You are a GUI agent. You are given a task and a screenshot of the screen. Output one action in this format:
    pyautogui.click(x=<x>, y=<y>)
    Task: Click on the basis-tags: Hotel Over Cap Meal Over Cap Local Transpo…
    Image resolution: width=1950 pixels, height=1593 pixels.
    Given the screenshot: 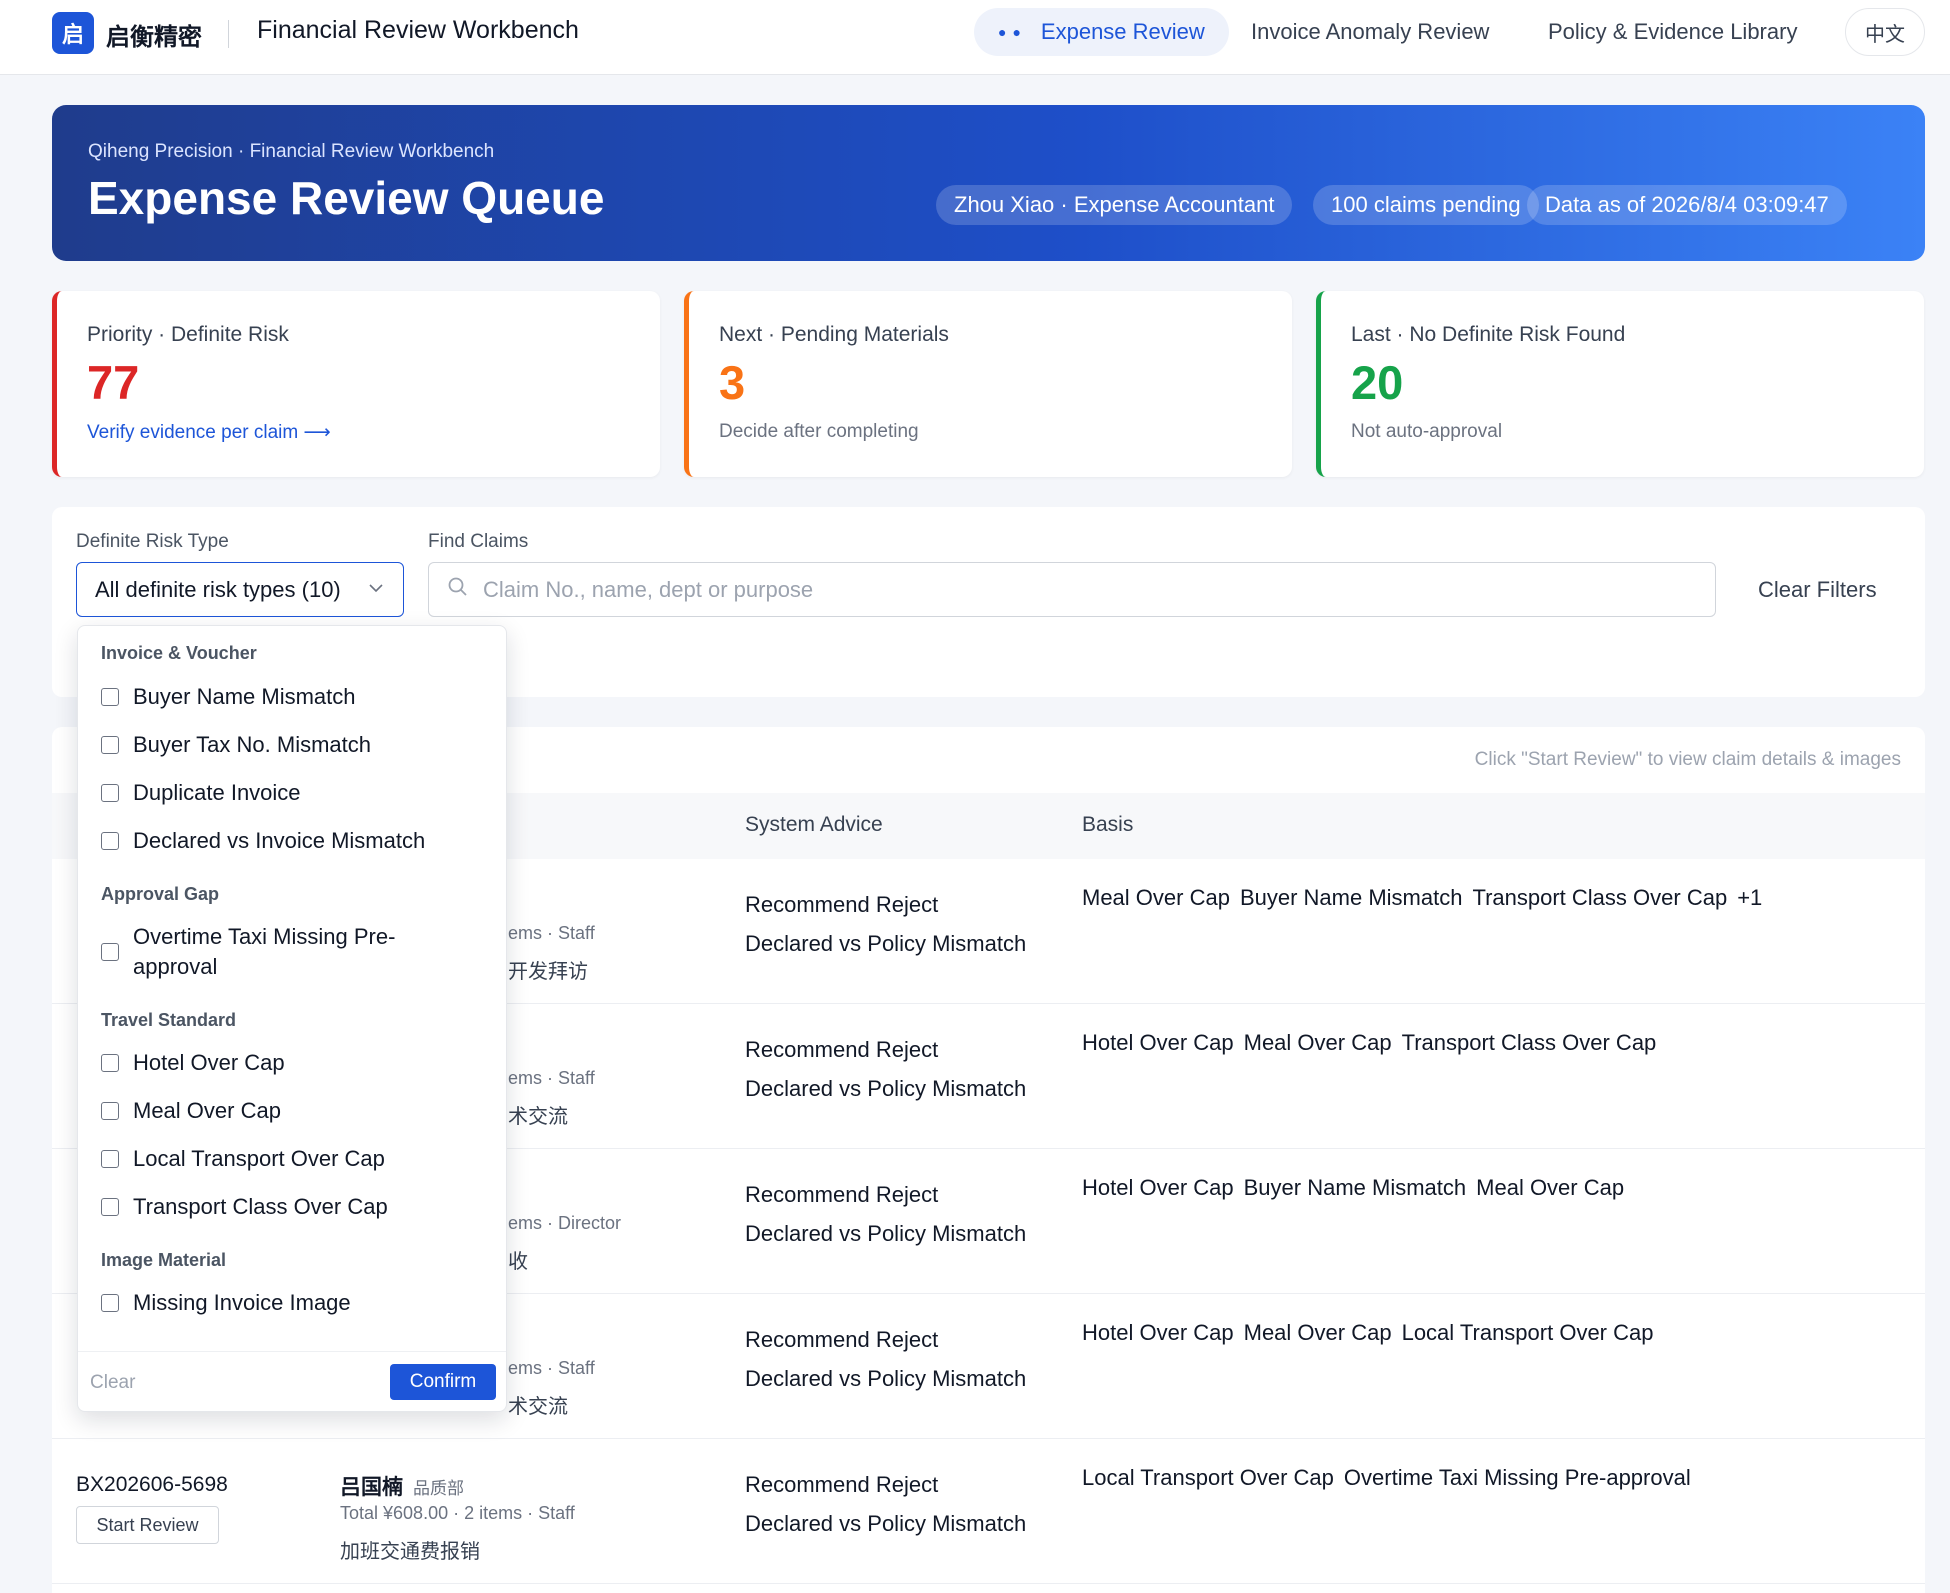 What is the action you would take?
    pyautogui.click(x=1372, y=1333)
    